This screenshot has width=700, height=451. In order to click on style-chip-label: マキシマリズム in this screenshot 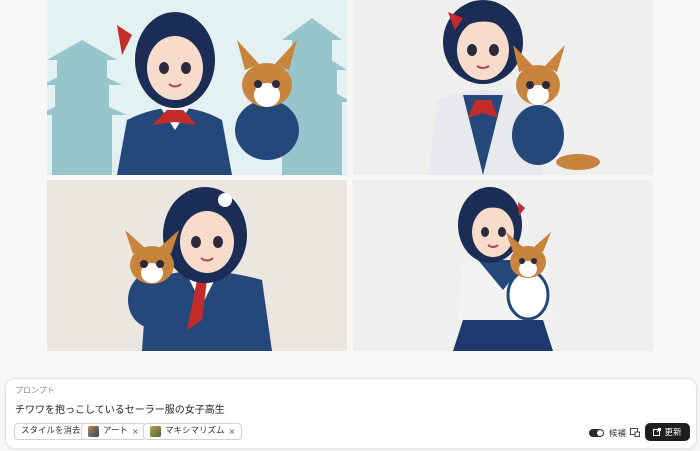, I will do `click(195, 431)`.